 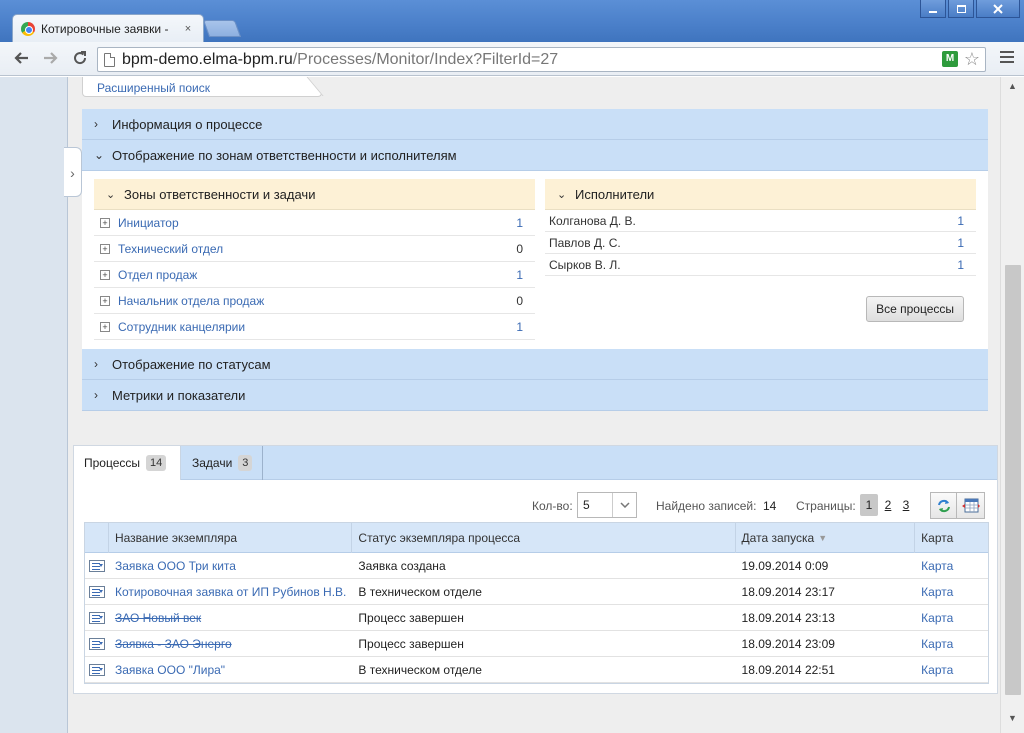 What do you see at coordinates (191, 364) in the screenshot?
I see `accordion-label: Отображение по статусам` at bounding box center [191, 364].